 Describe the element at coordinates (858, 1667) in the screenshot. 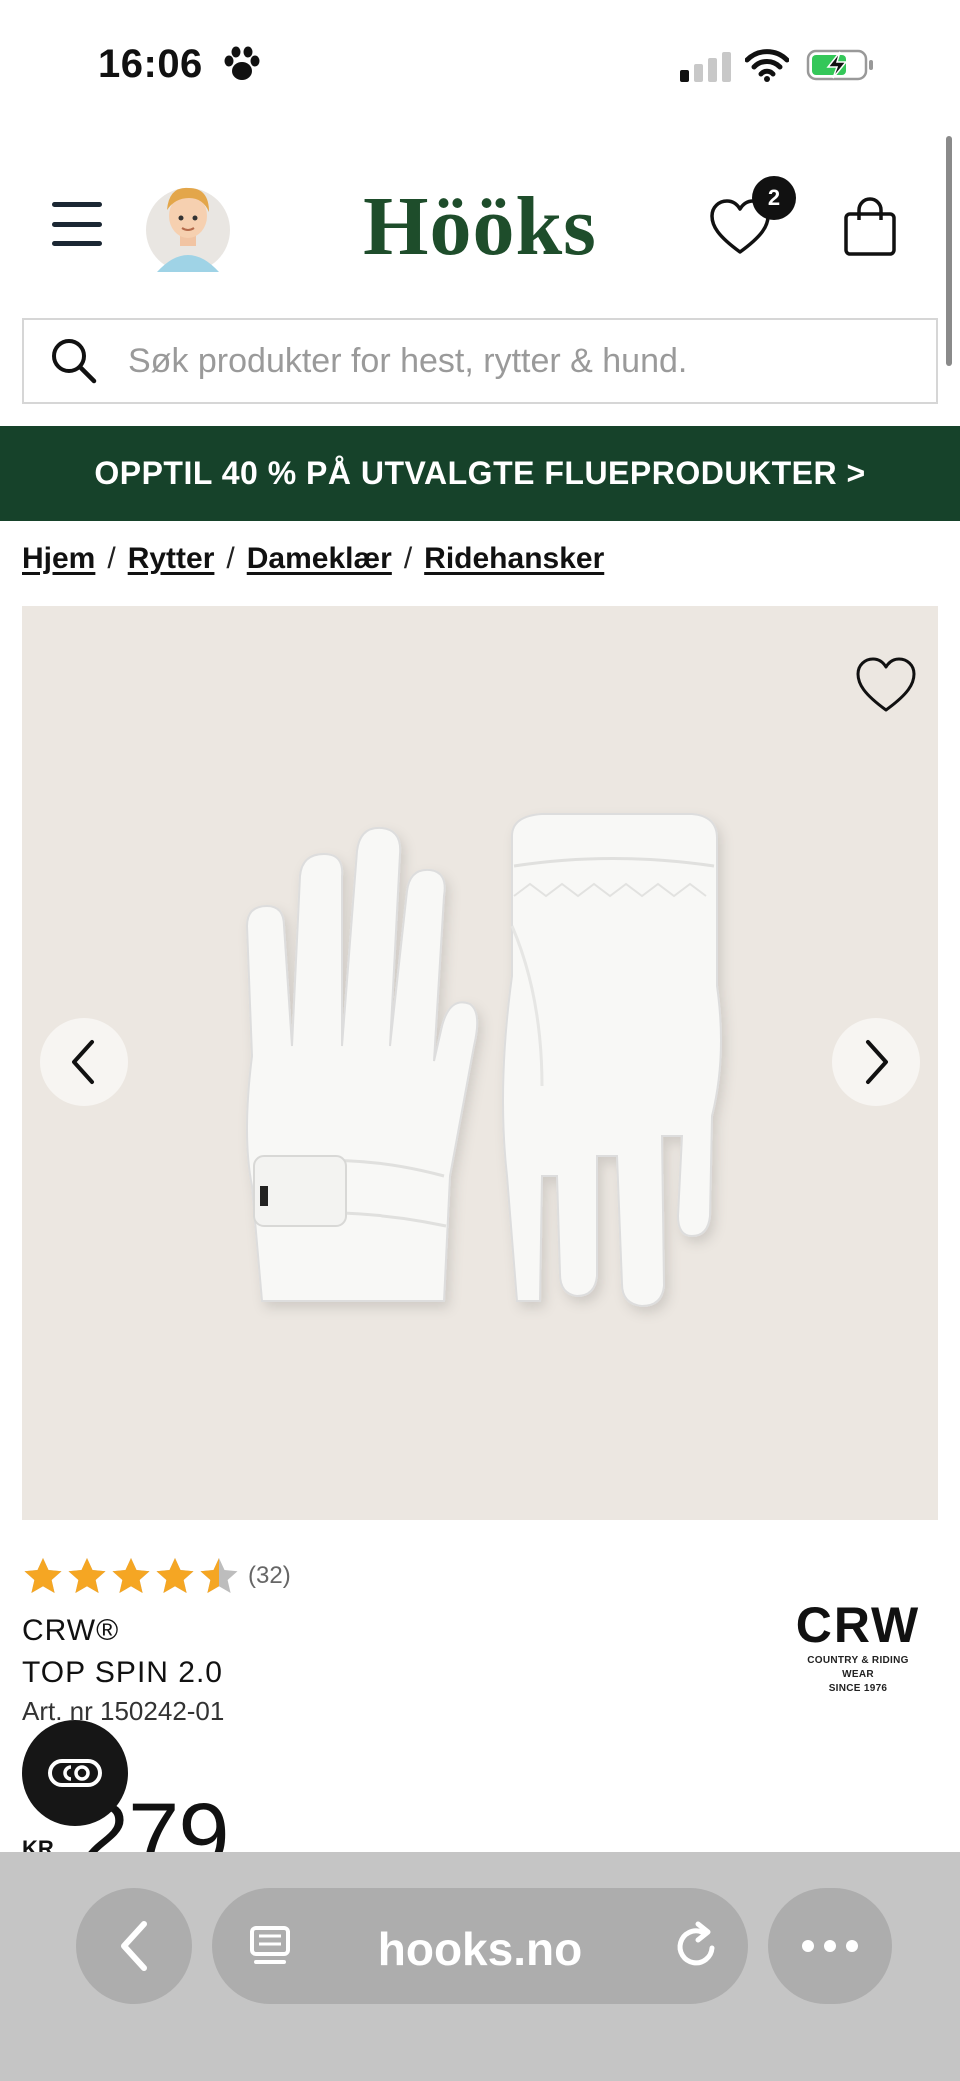

I see `brand-logo-tagline: COUNTRY & RIDING WEAR` at that location.